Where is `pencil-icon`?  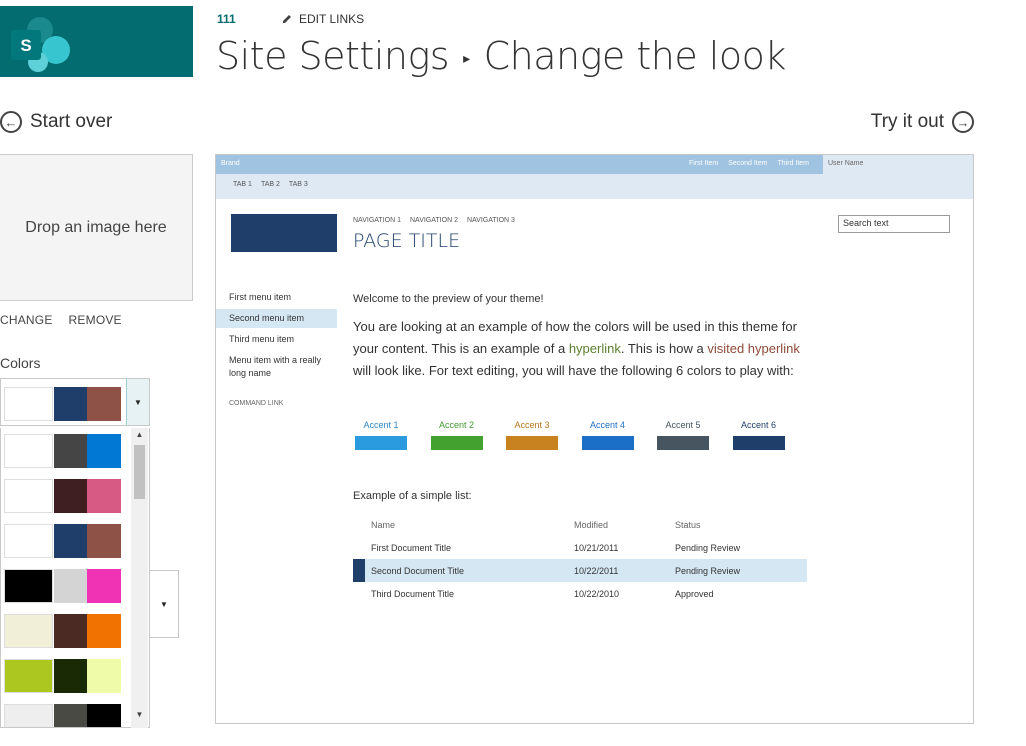 pencil-icon is located at coordinates (287, 19).